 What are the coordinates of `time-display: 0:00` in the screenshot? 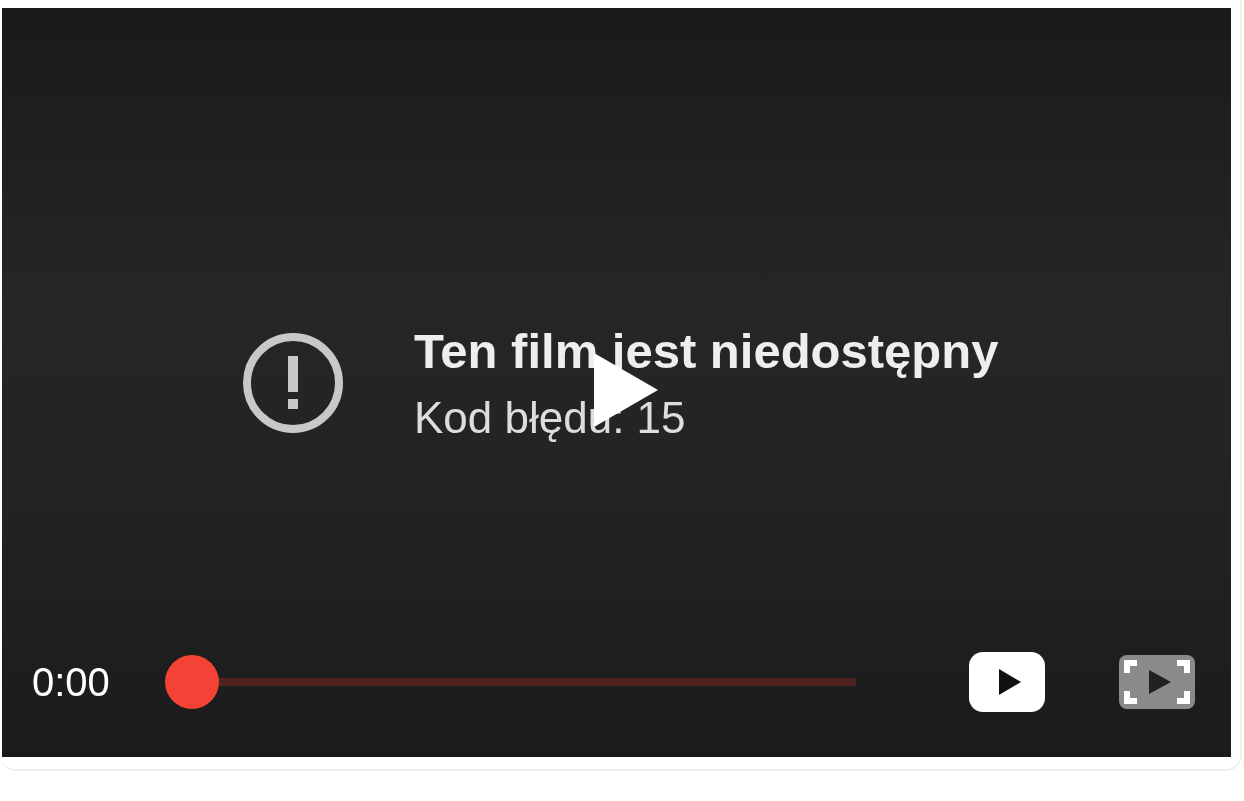 It's located at (71, 682).